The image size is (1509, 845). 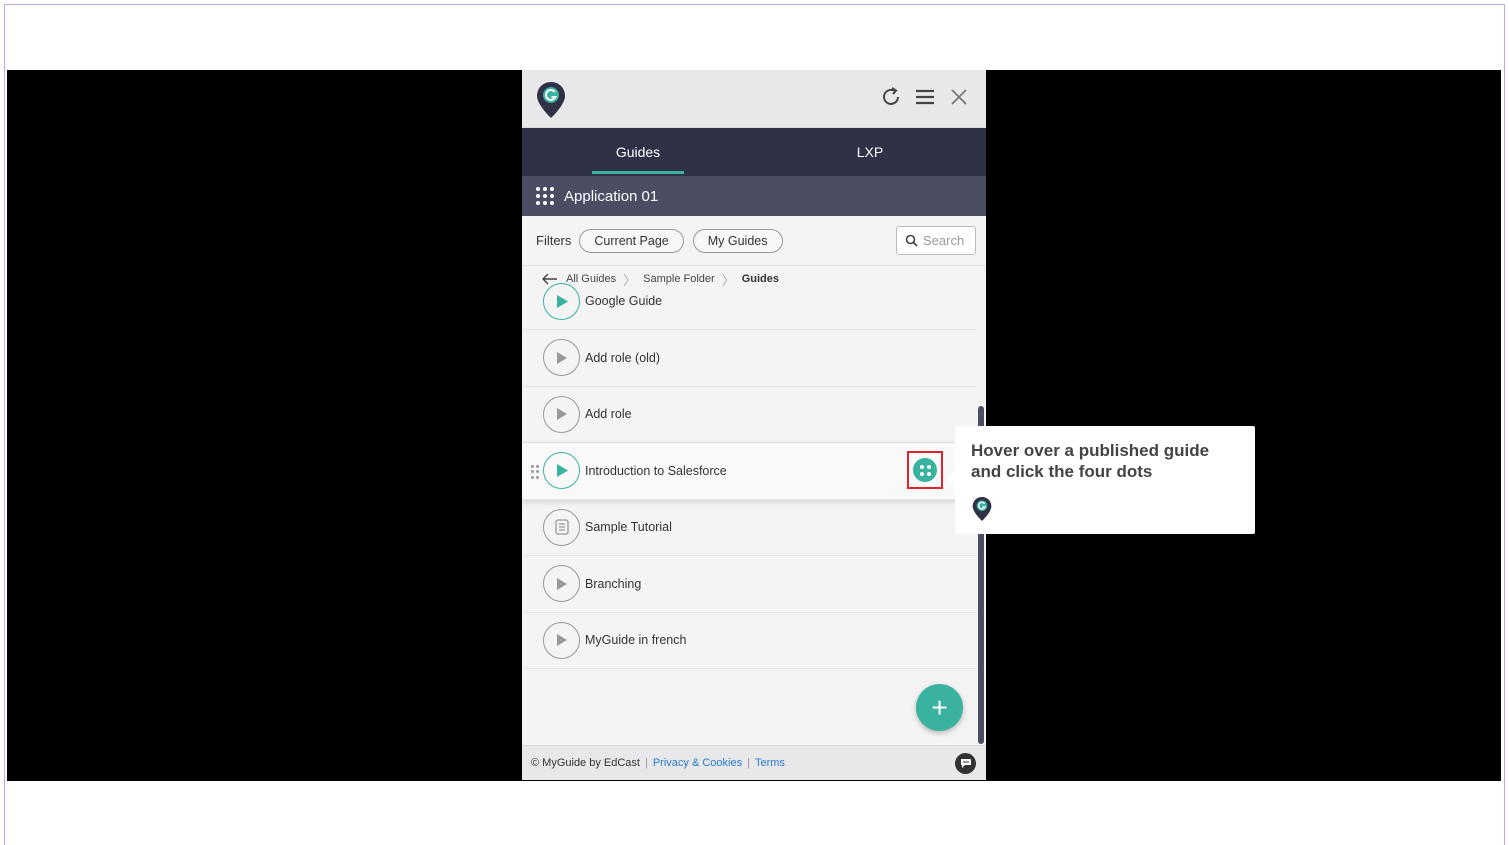 What do you see at coordinates (535, 472) in the screenshot?
I see `drag-handle-icon` at bounding box center [535, 472].